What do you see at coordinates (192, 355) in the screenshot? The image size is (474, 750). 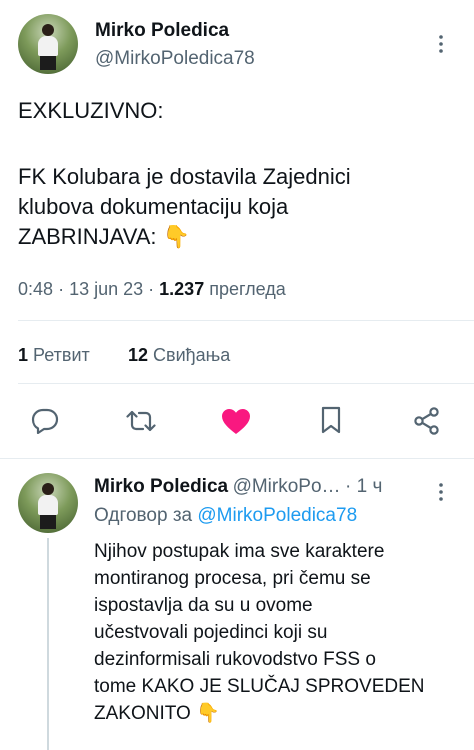 I see `likes-label: Свиђања` at bounding box center [192, 355].